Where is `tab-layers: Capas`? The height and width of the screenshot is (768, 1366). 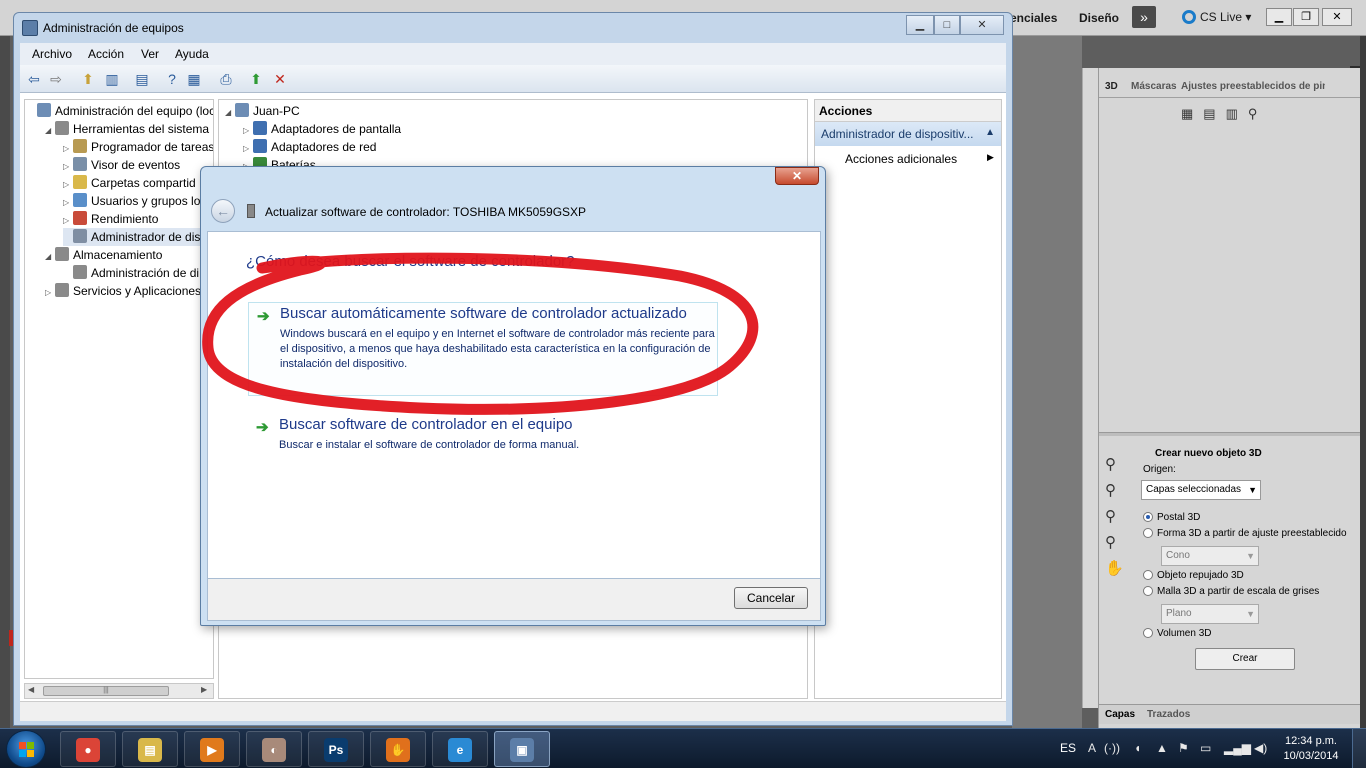 tab-layers: Capas is located at coordinates (1120, 714).